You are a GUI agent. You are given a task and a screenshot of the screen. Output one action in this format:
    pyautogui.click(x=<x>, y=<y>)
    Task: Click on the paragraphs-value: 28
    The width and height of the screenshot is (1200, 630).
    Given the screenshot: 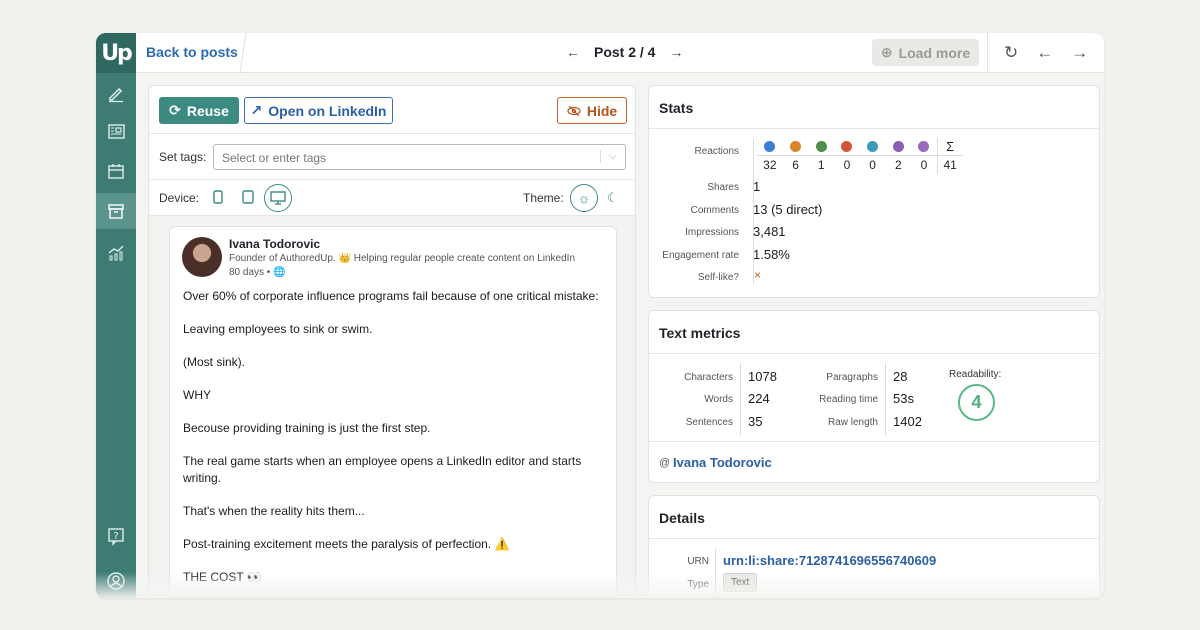 What is the action you would take?
    pyautogui.click(x=900, y=376)
    